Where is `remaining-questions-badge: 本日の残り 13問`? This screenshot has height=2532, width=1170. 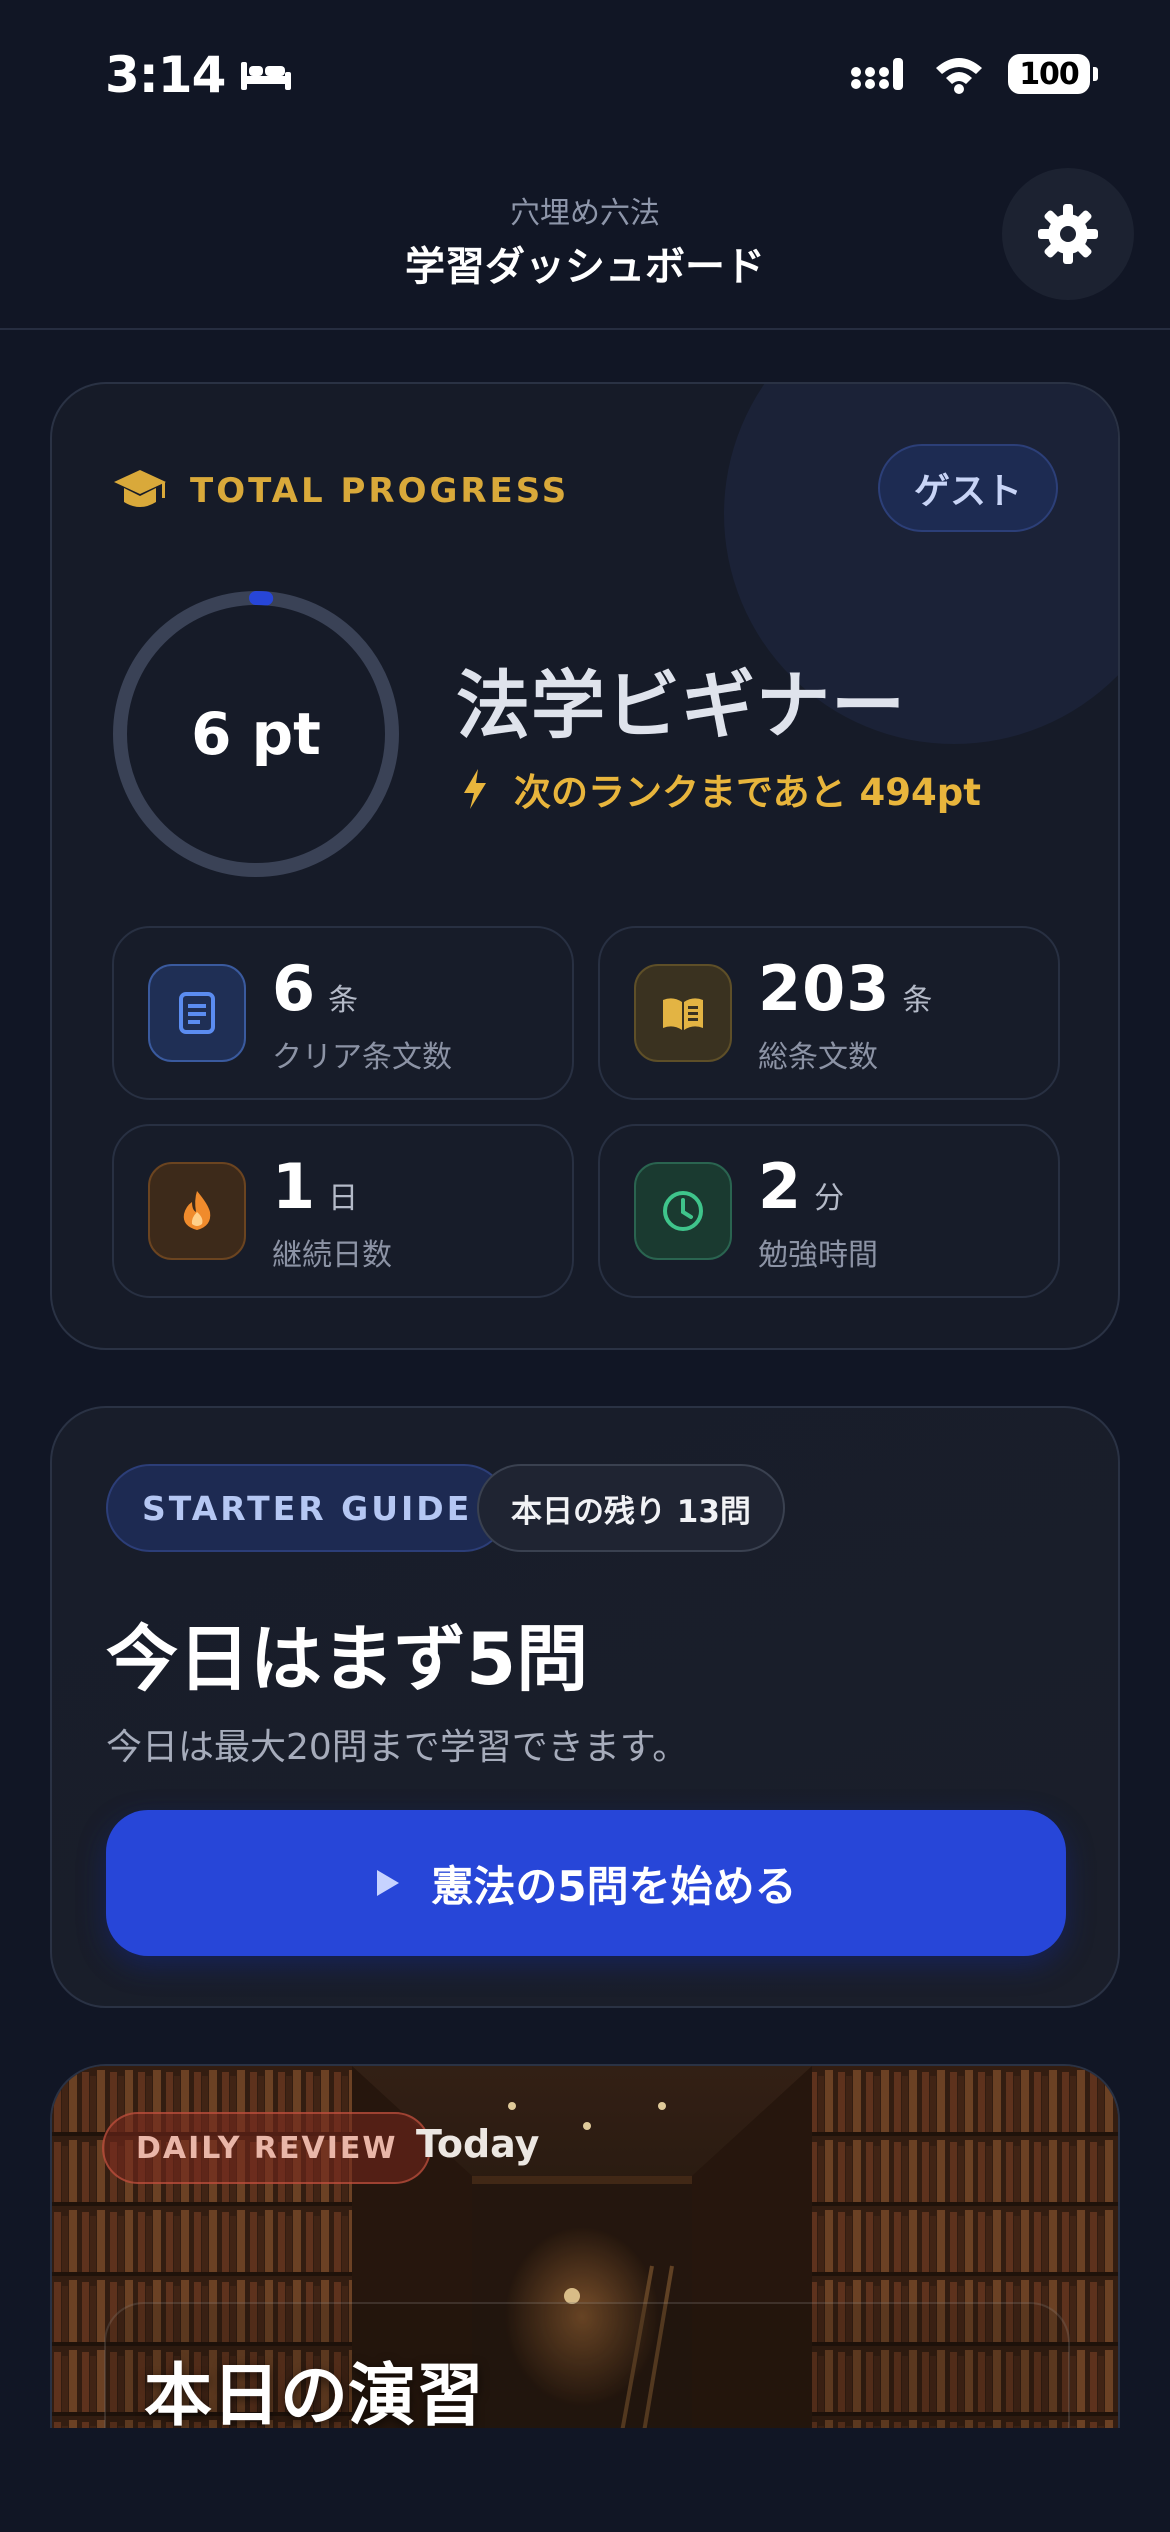
remaining-questions-badge: 本日の残り 13問 is located at coordinates (631, 1508).